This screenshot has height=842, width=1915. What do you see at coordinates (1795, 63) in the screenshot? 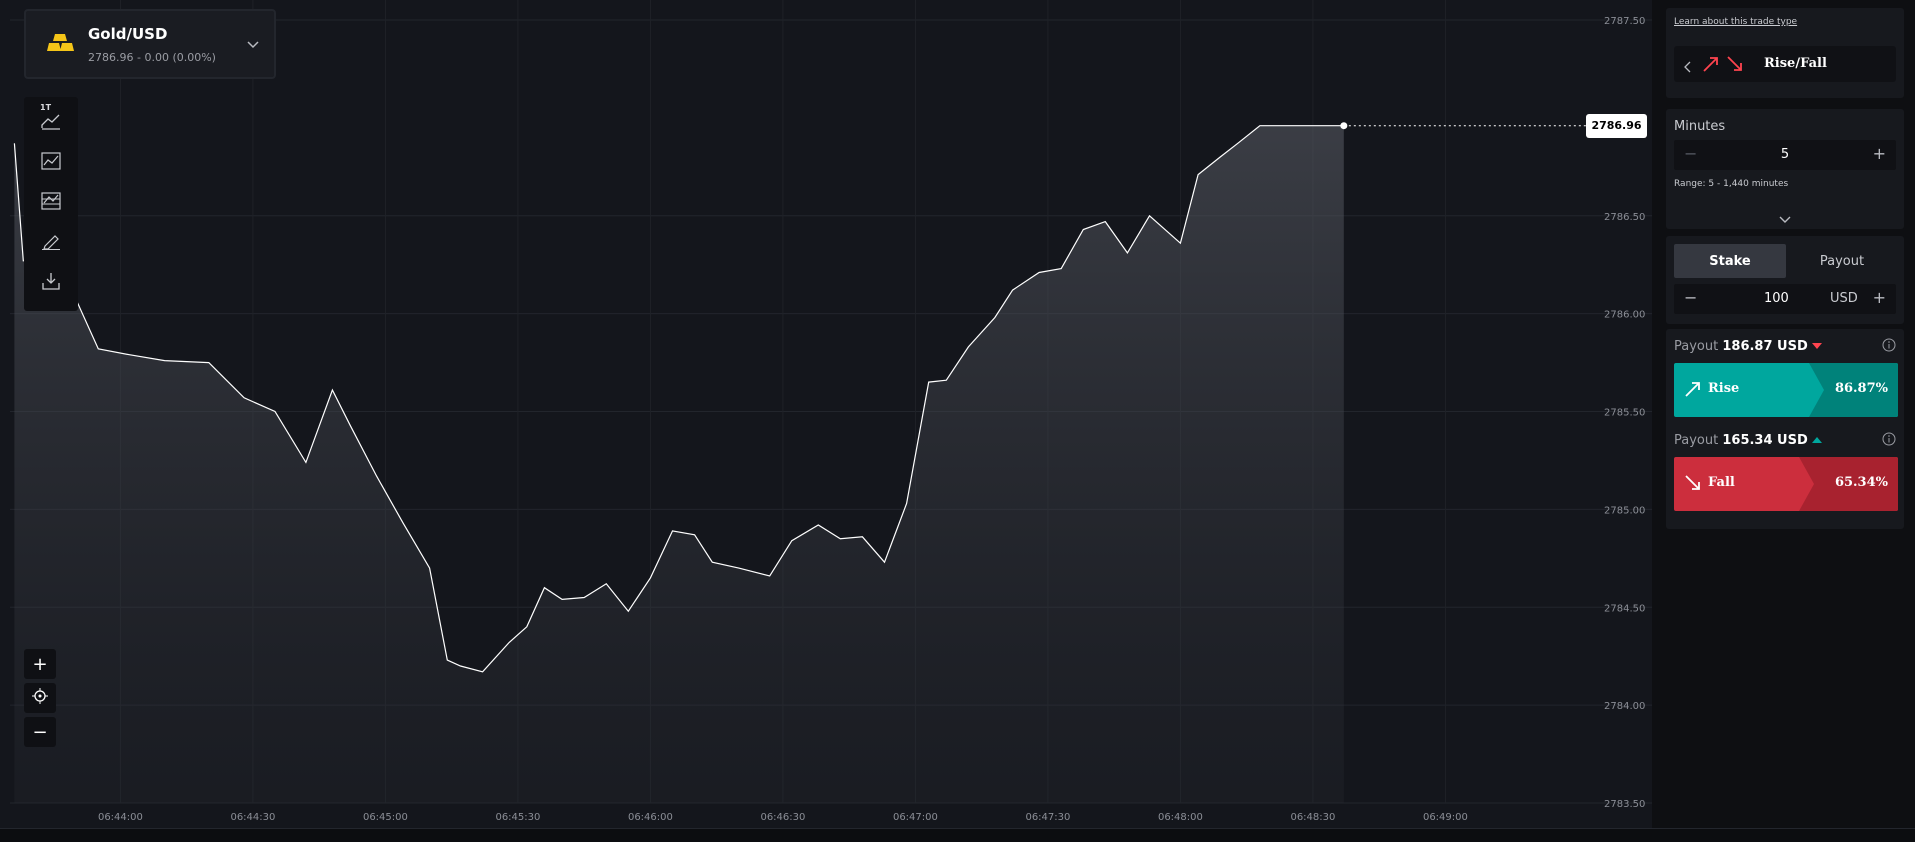
I see `trade-type-label: Rise/Fall` at bounding box center [1795, 63].